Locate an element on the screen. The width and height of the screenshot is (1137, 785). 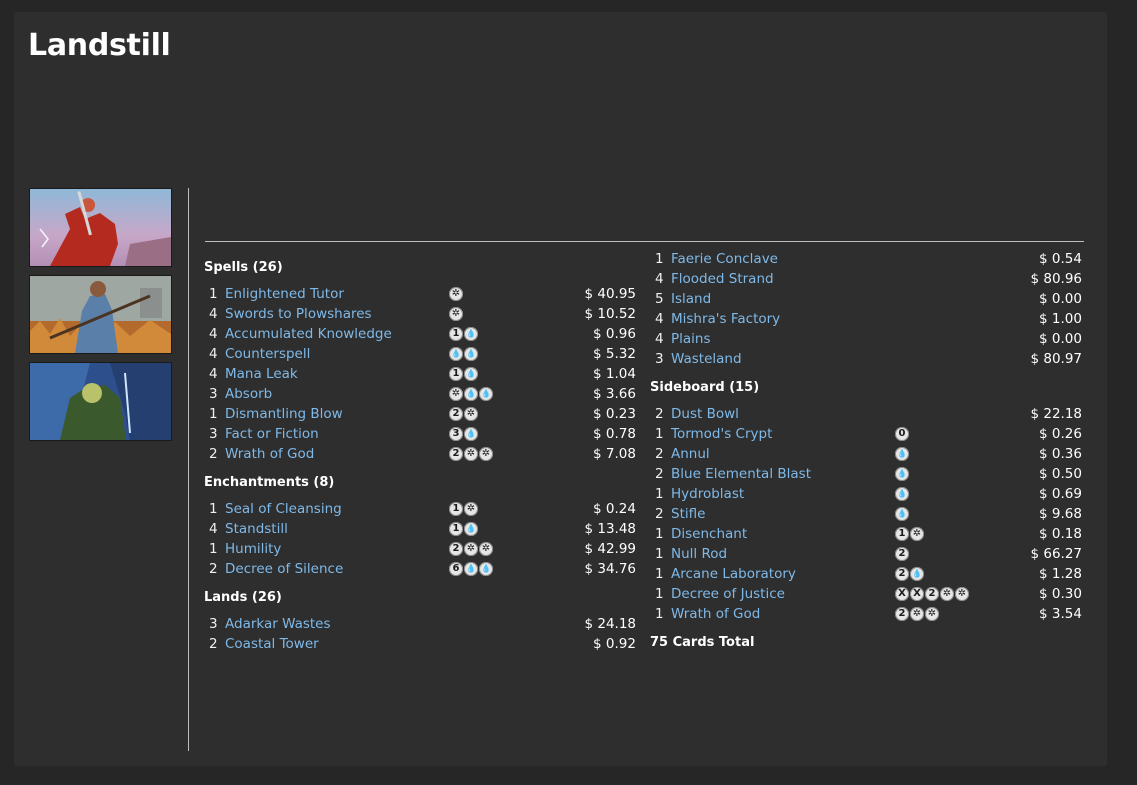
card-name-link: Hydroblast is located at coordinates (707, 494).